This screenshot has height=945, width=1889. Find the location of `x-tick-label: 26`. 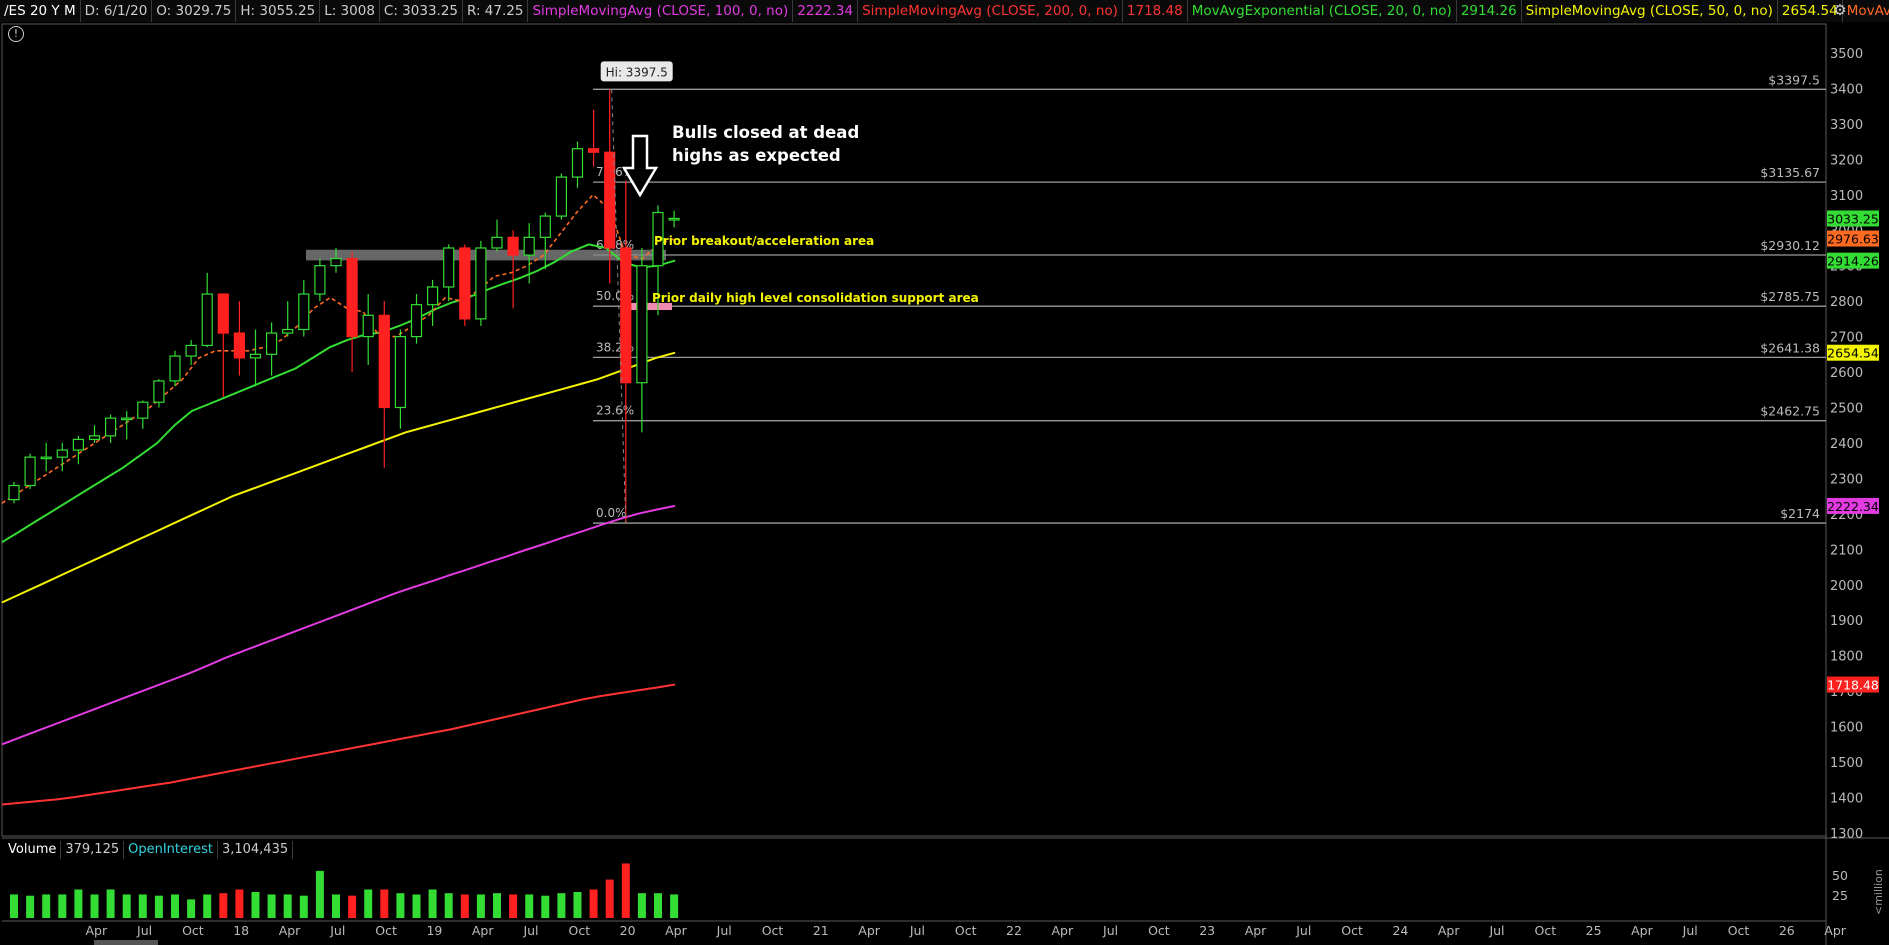

x-tick-label: 26 is located at coordinates (1787, 930).